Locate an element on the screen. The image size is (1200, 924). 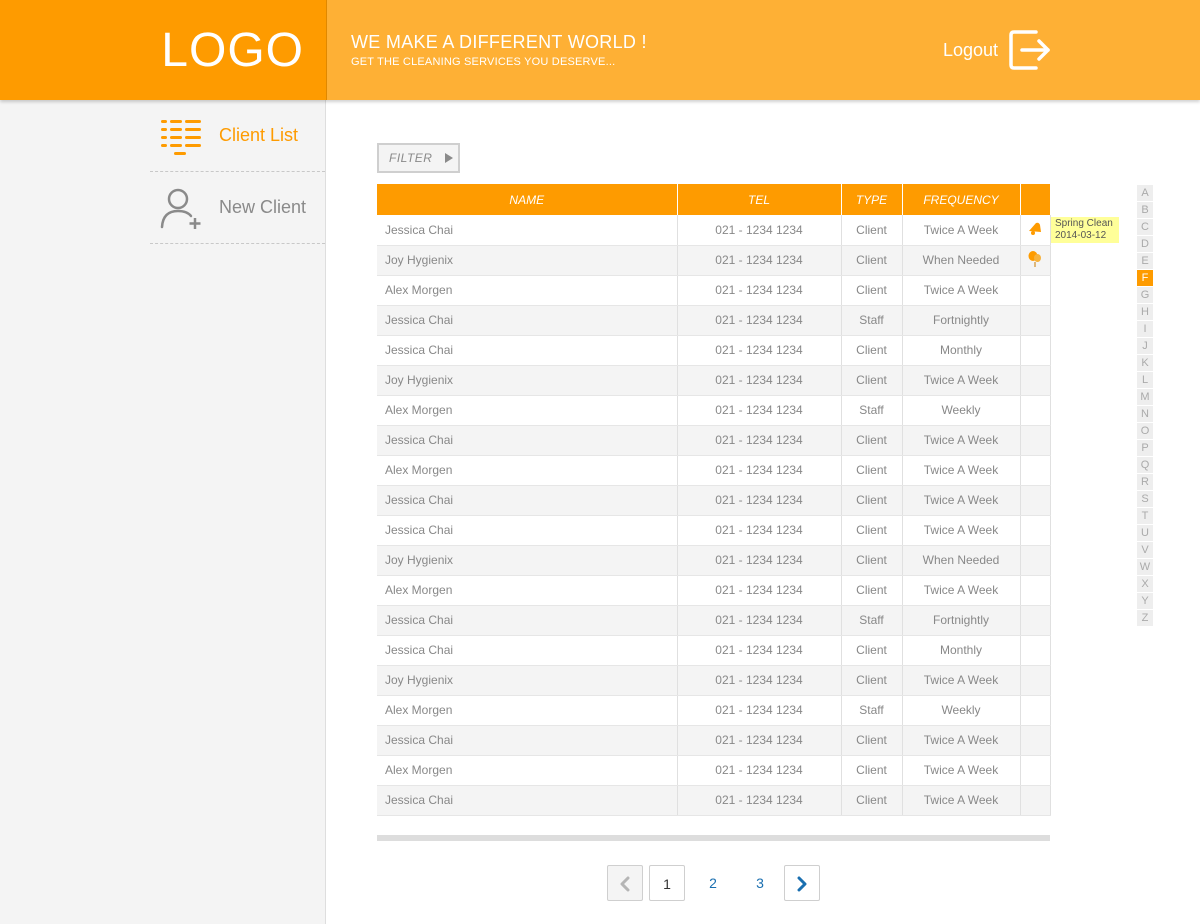
filter-button: FILTER is located at coordinates (418, 158).